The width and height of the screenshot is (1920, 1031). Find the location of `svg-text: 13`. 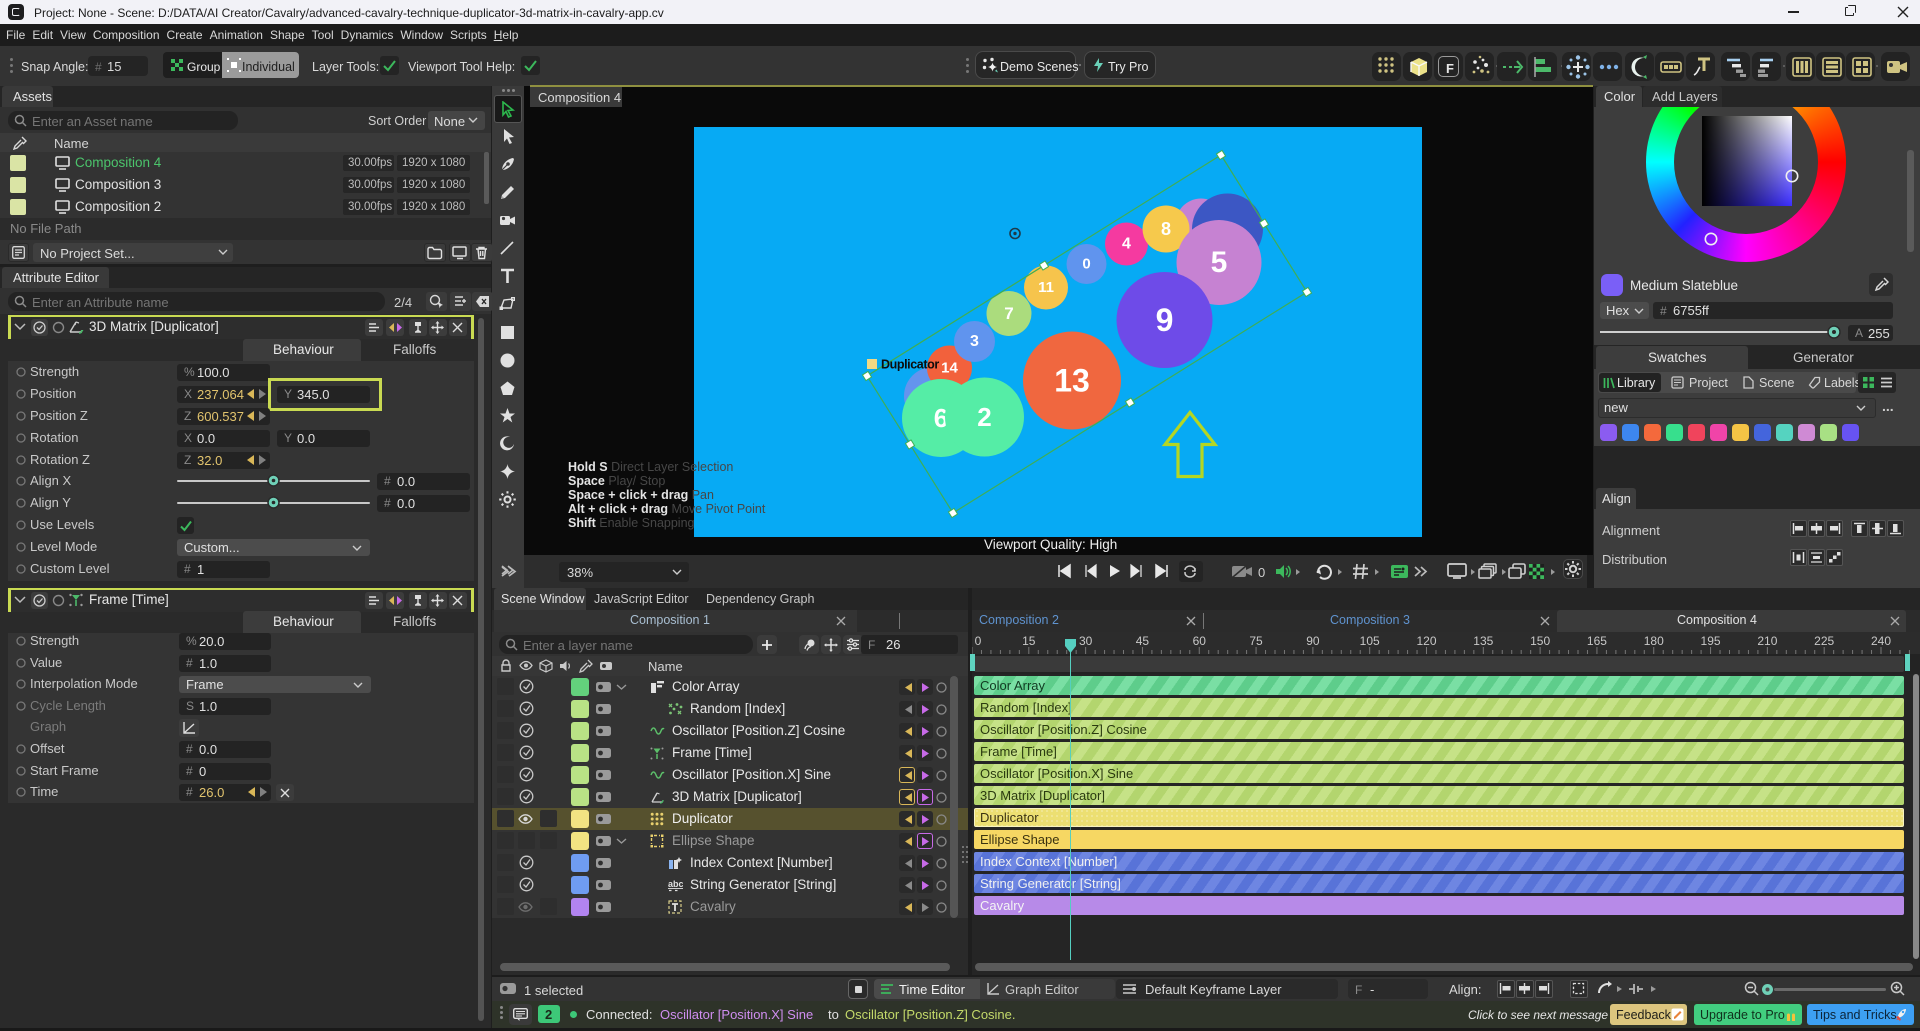

svg-text: 13 is located at coordinates (1072, 381).